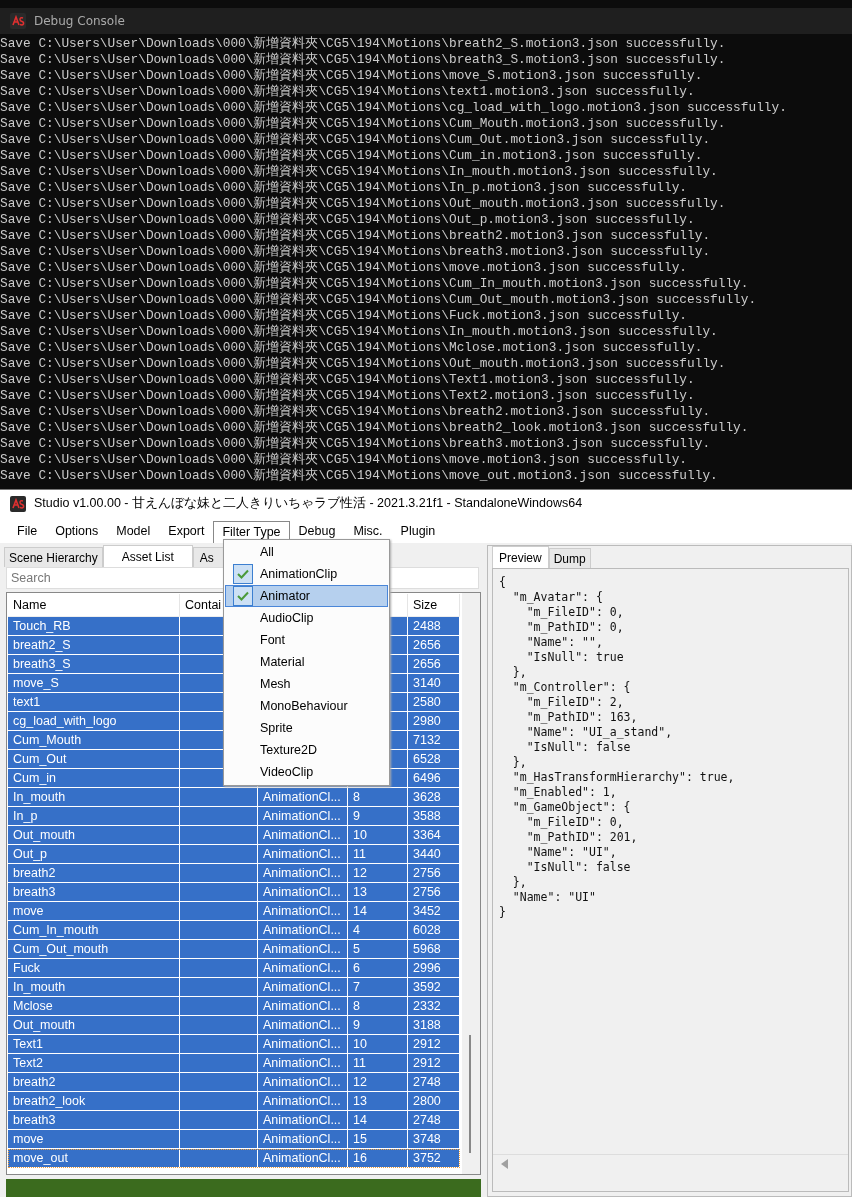  I want to click on table-cell: 2756, so click(427, 873).